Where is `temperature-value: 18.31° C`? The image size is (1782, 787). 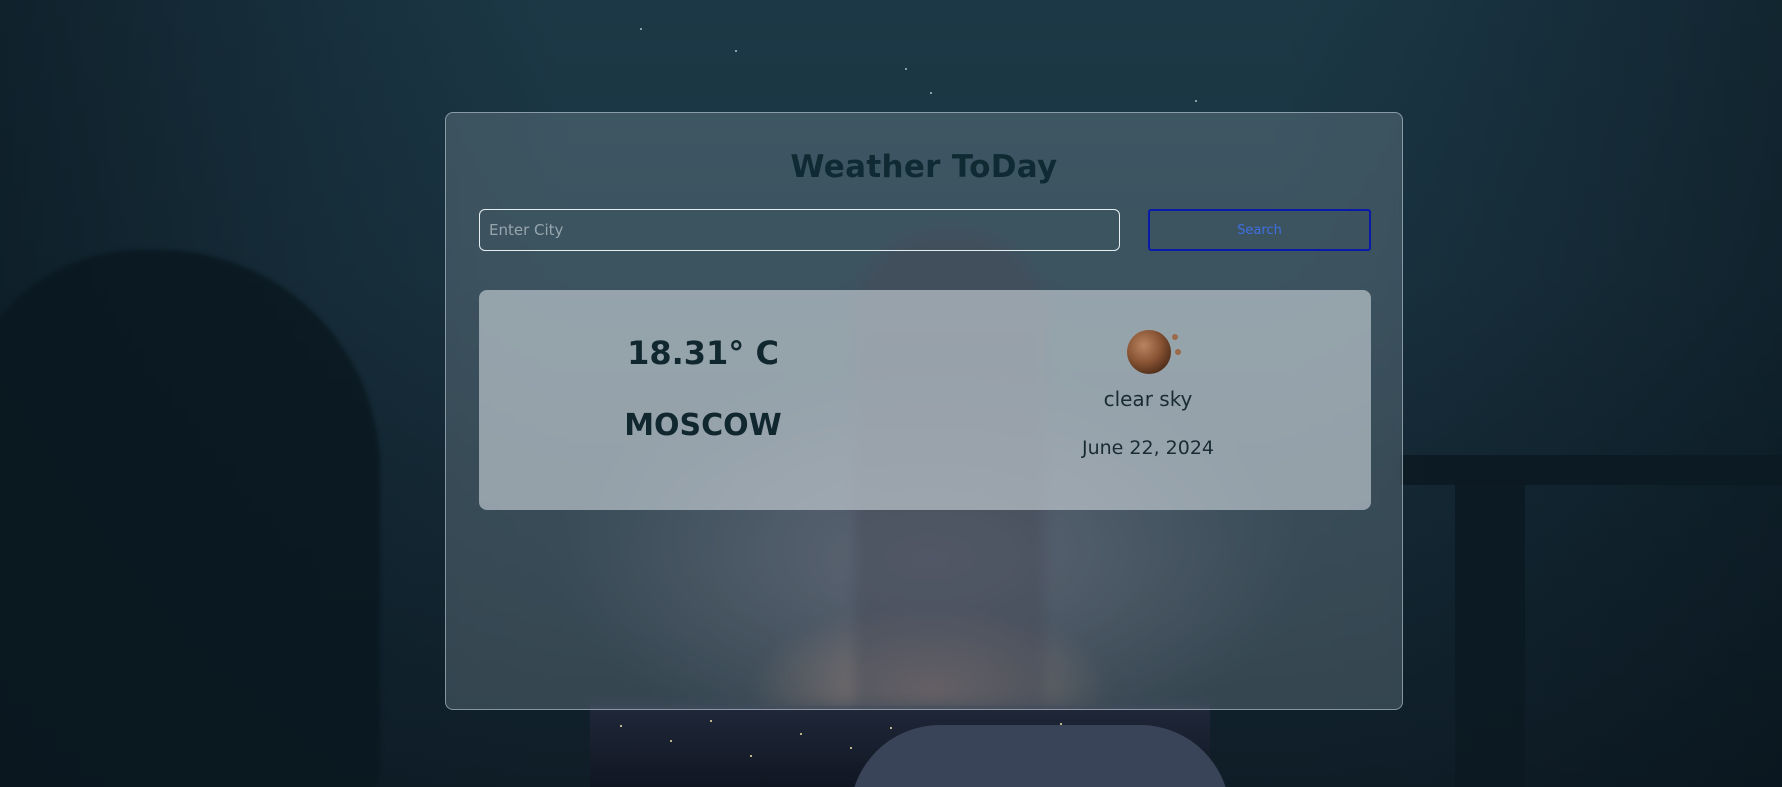
temperature-value: 18.31° C is located at coordinates (703, 353).